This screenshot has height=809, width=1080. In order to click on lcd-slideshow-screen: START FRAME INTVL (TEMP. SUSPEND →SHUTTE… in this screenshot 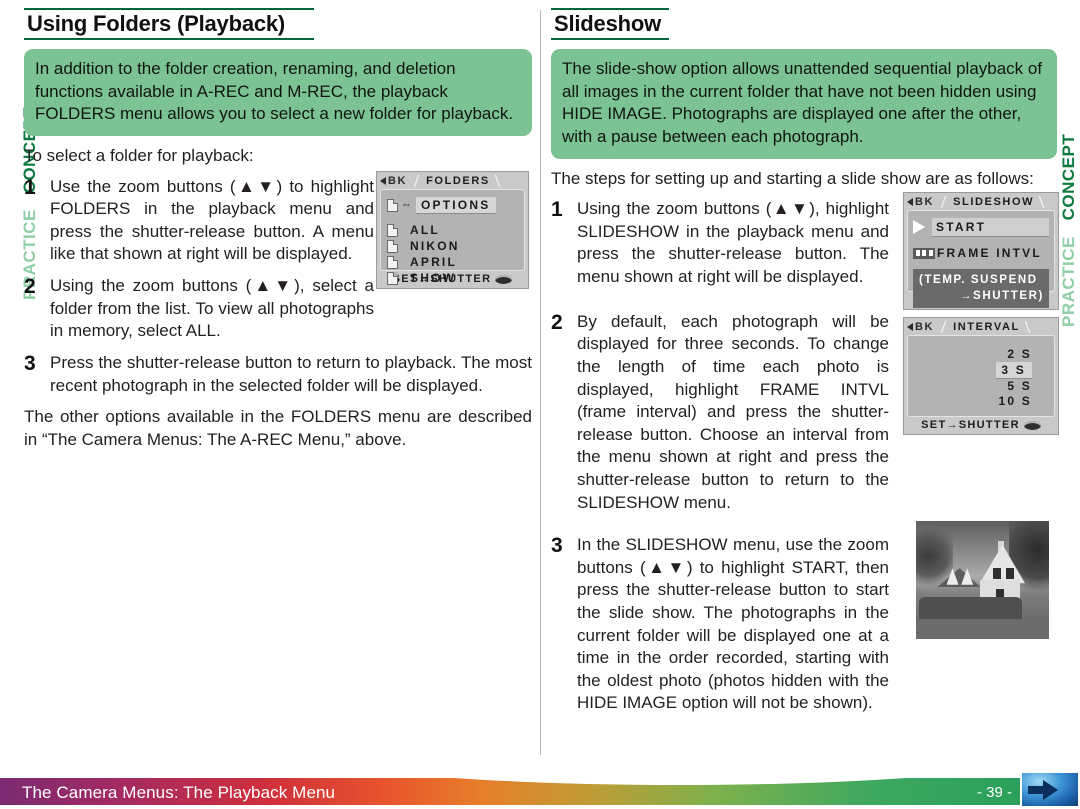, I will do `click(981, 259)`.